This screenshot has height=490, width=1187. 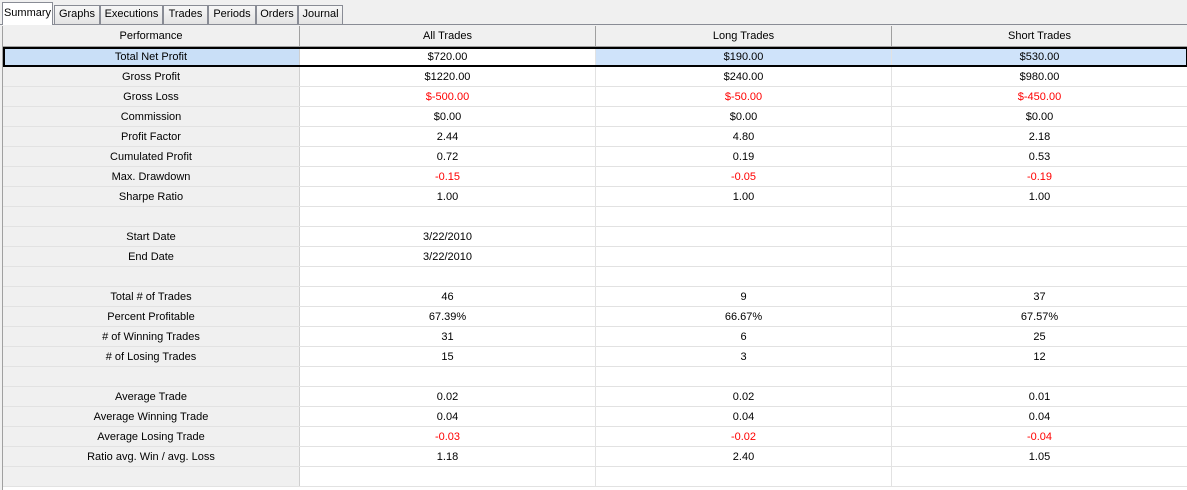 I want to click on cell-long-trades: 1.00, so click(x=744, y=196).